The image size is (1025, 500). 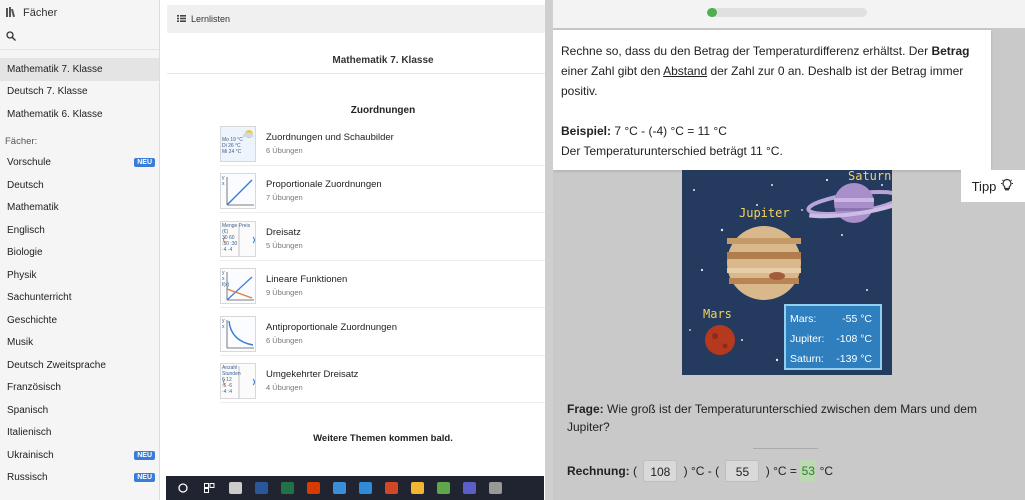 What do you see at coordinates (223, 320) in the screenshot?
I see `thumbnail-text-line: y` at bounding box center [223, 320].